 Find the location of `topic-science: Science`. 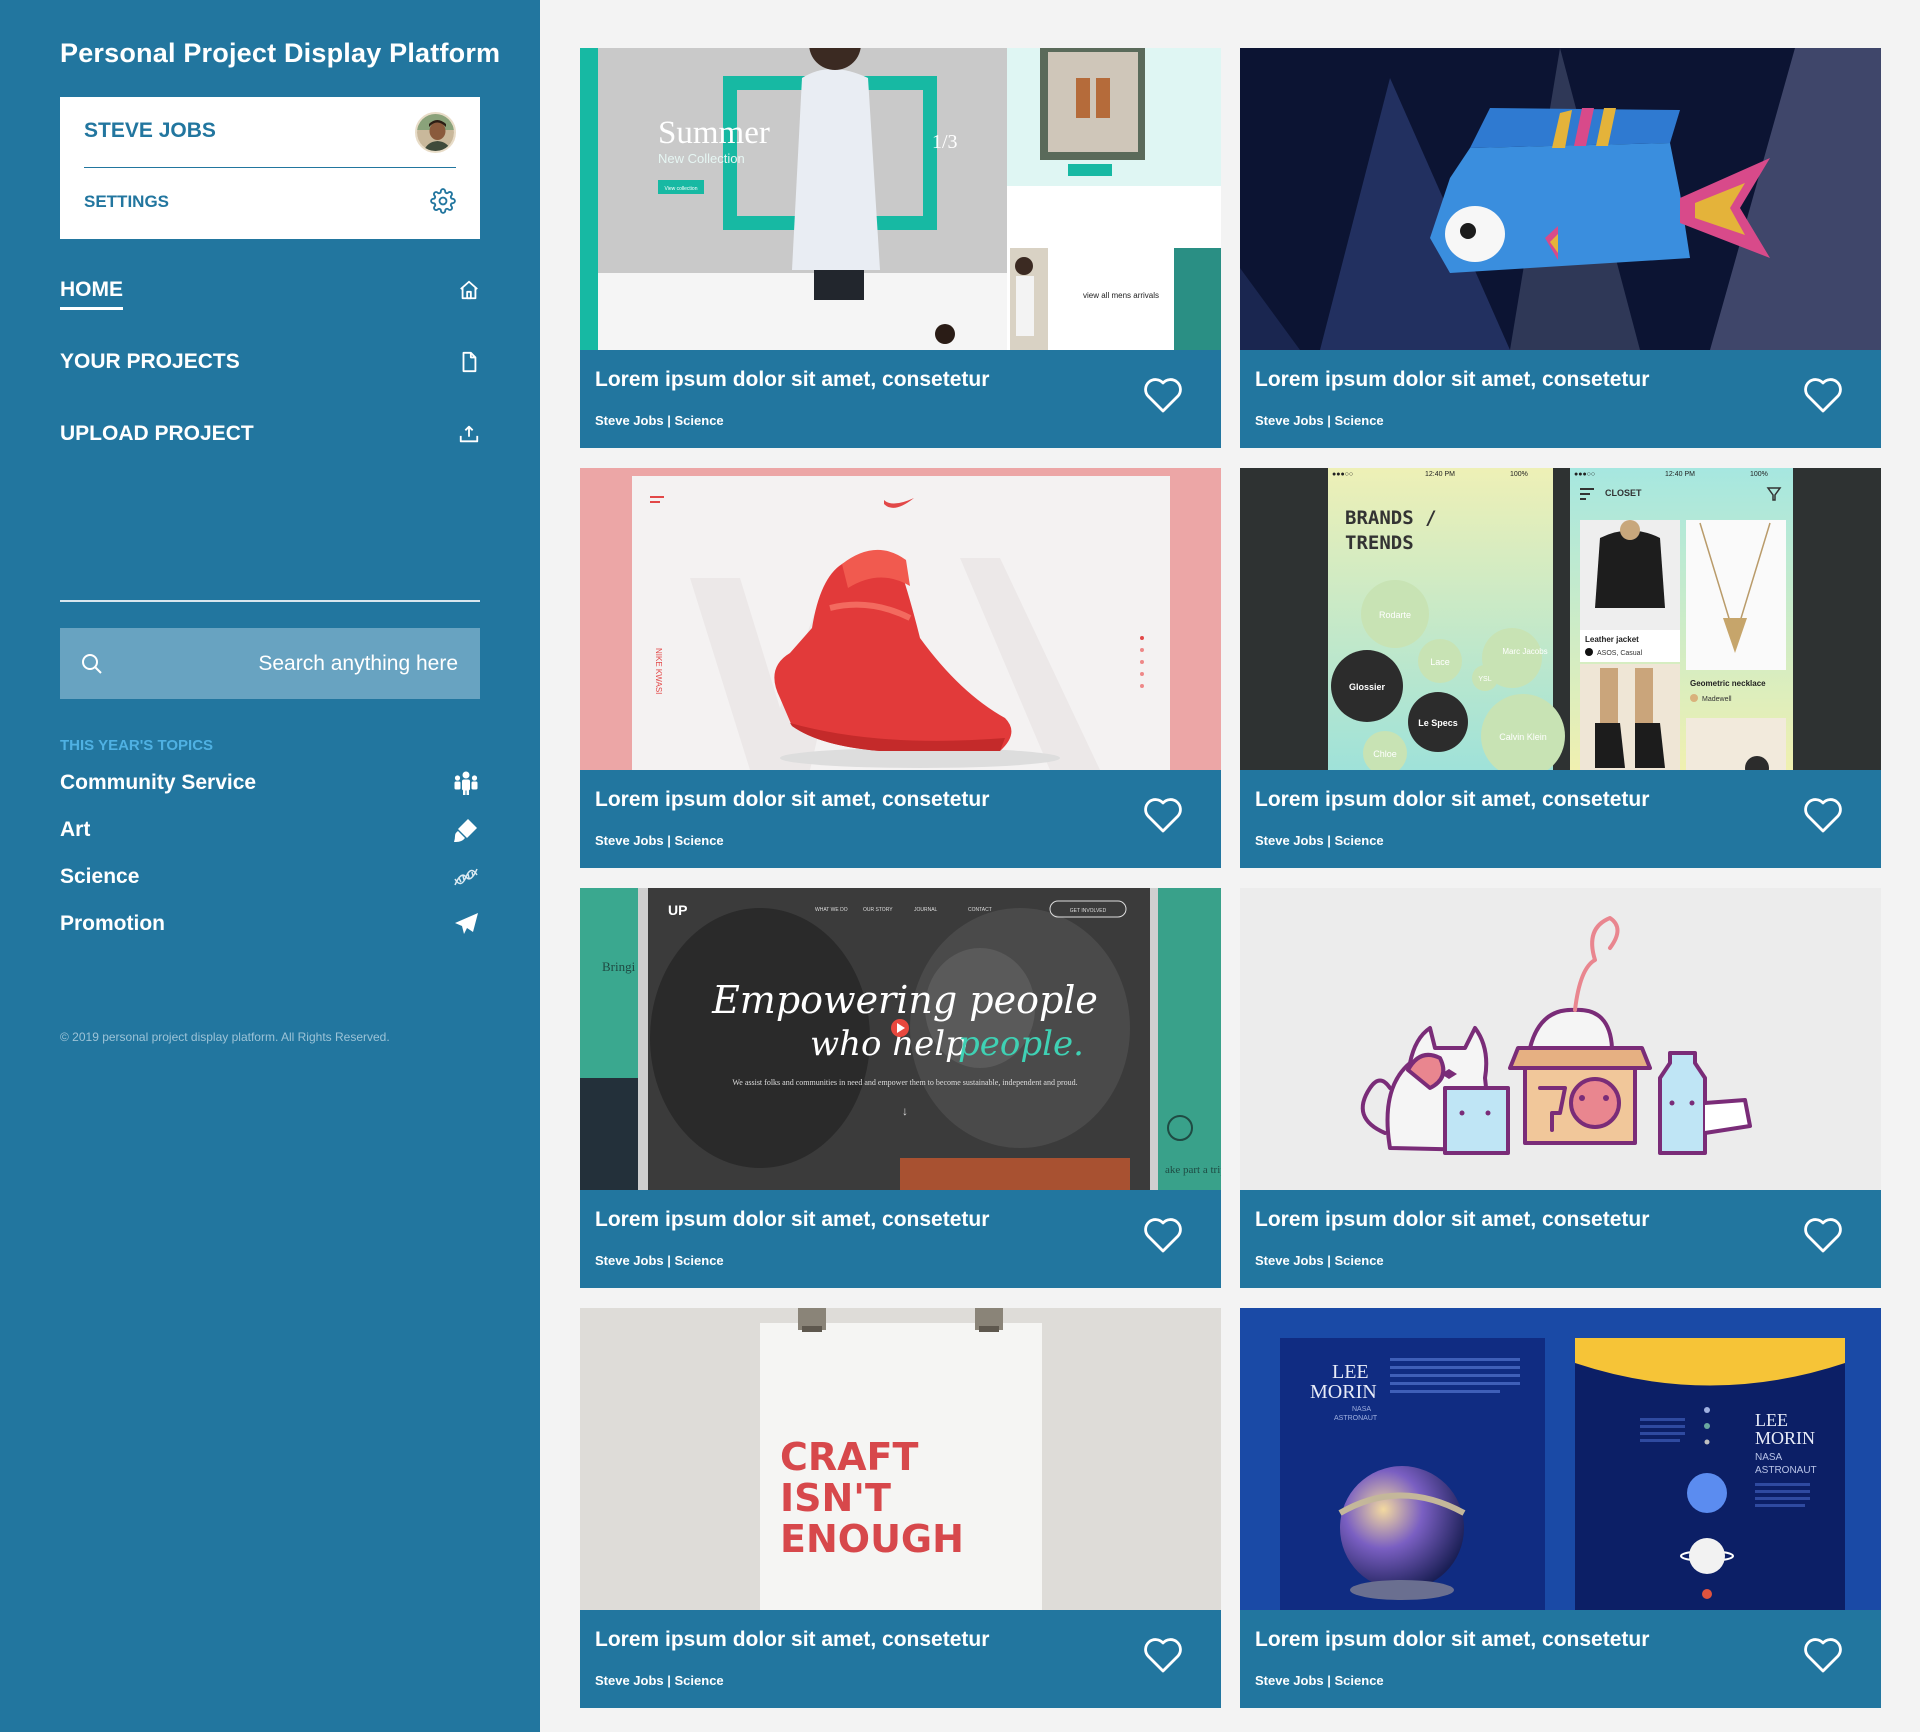

topic-science: Science is located at coordinates (270, 878).